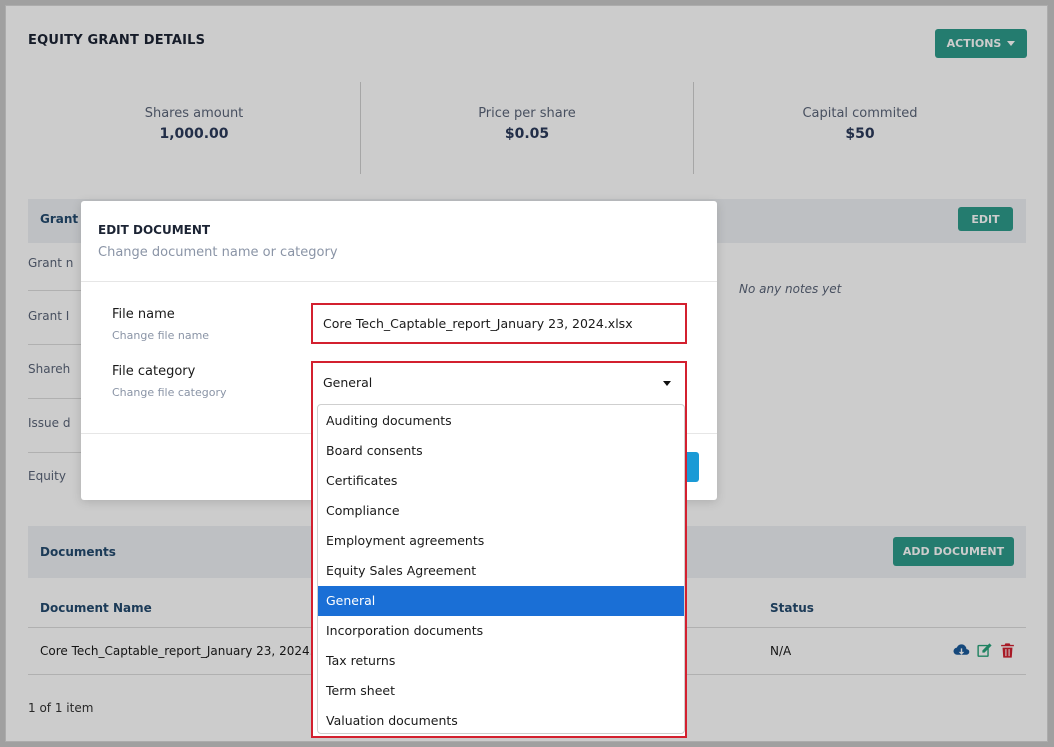 Image resolution: width=1054 pixels, height=747 pixels. I want to click on category-option-incorporation-documents: Incorporation documents, so click(501, 631).